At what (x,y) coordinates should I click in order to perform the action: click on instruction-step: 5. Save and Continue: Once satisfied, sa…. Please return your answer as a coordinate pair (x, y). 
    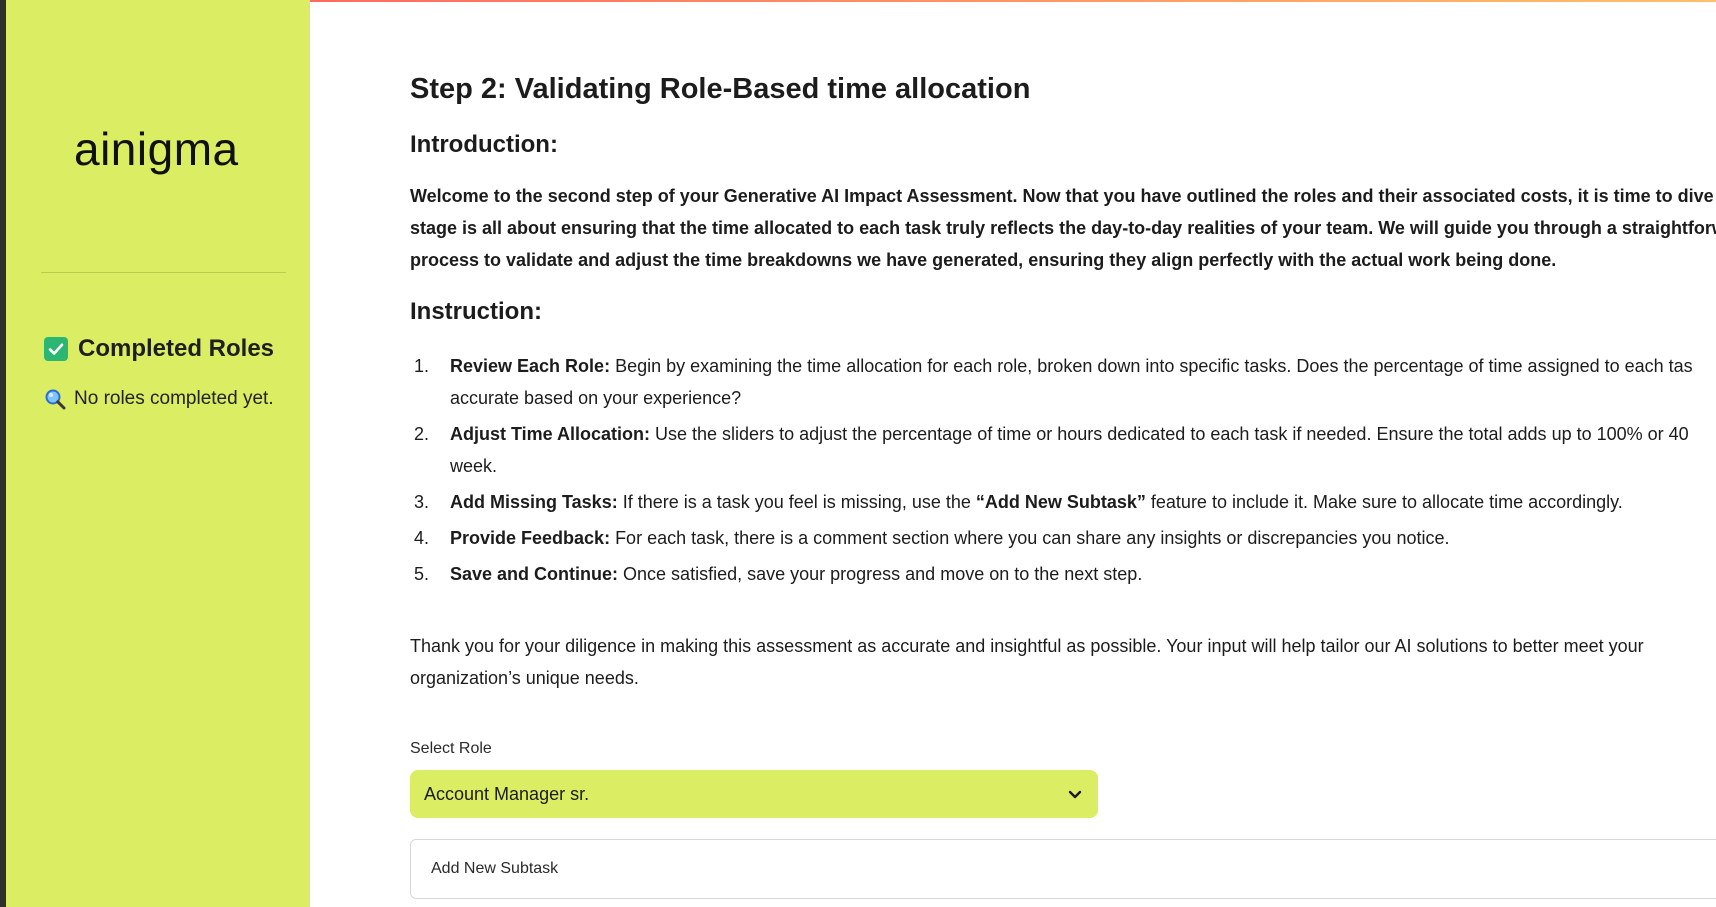
    Looking at the image, I should click on (1063, 574).